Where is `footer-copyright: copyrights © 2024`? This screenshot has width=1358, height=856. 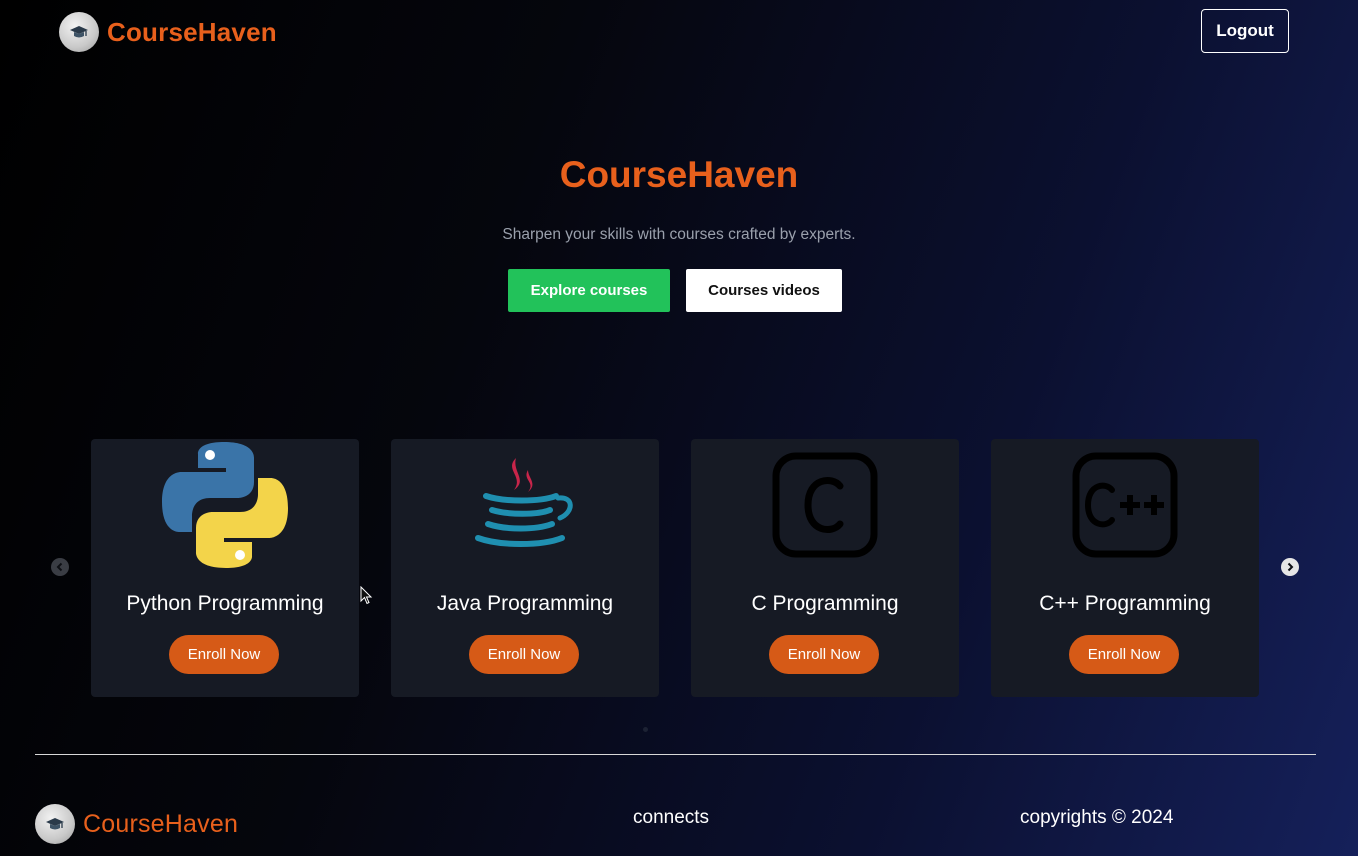 footer-copyright: copyrights © 2024 is located at coordinates (1097, 817).